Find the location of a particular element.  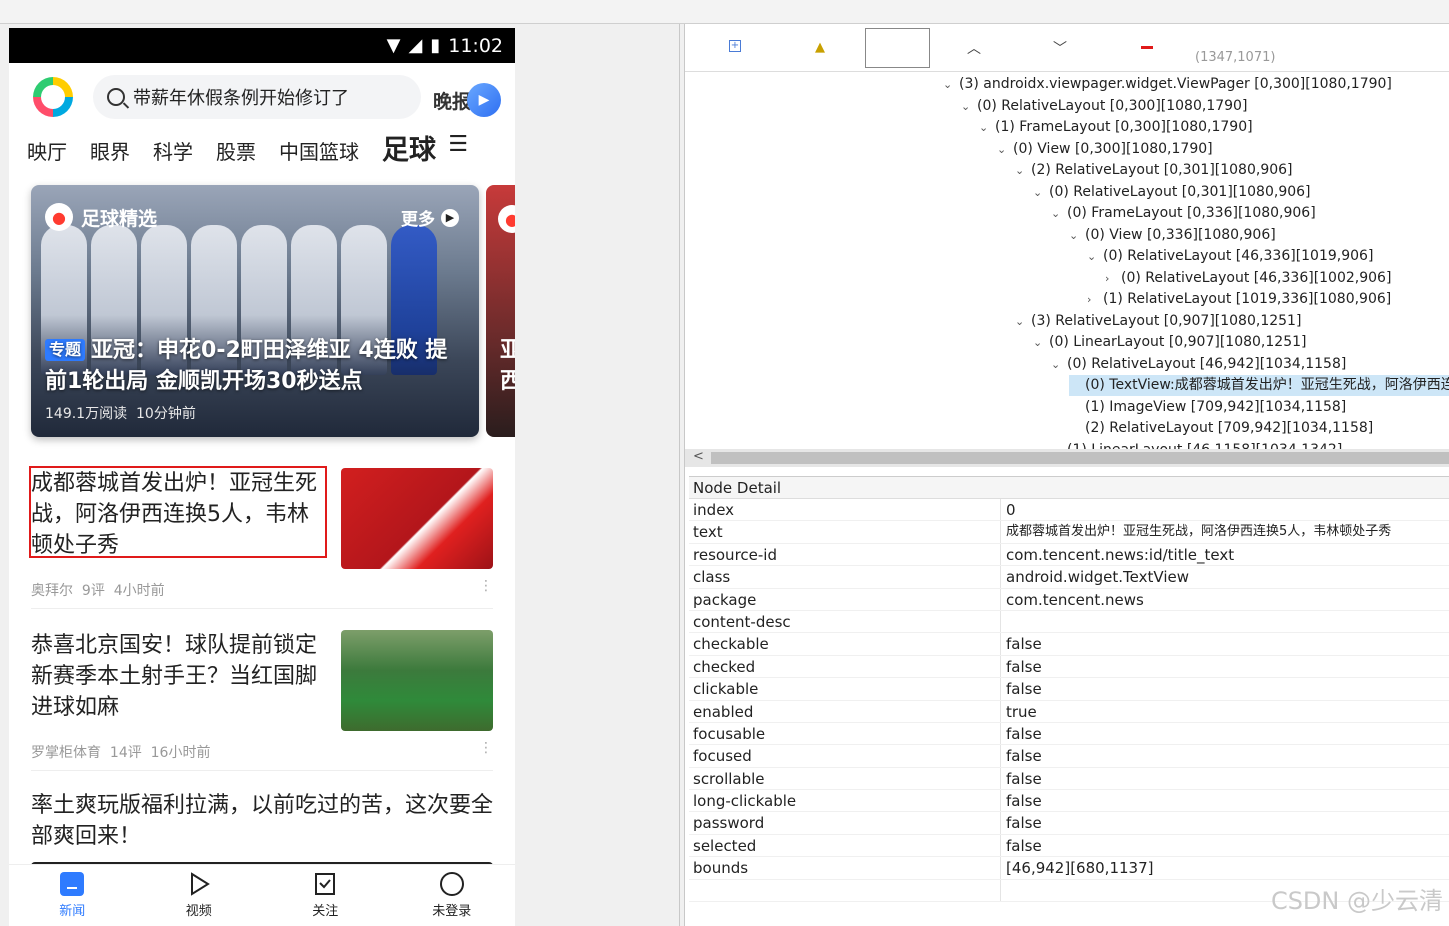

tree-node-label: (0) RelativeLayout [46,336][1019,906] is located at coordinates (1238, 256).